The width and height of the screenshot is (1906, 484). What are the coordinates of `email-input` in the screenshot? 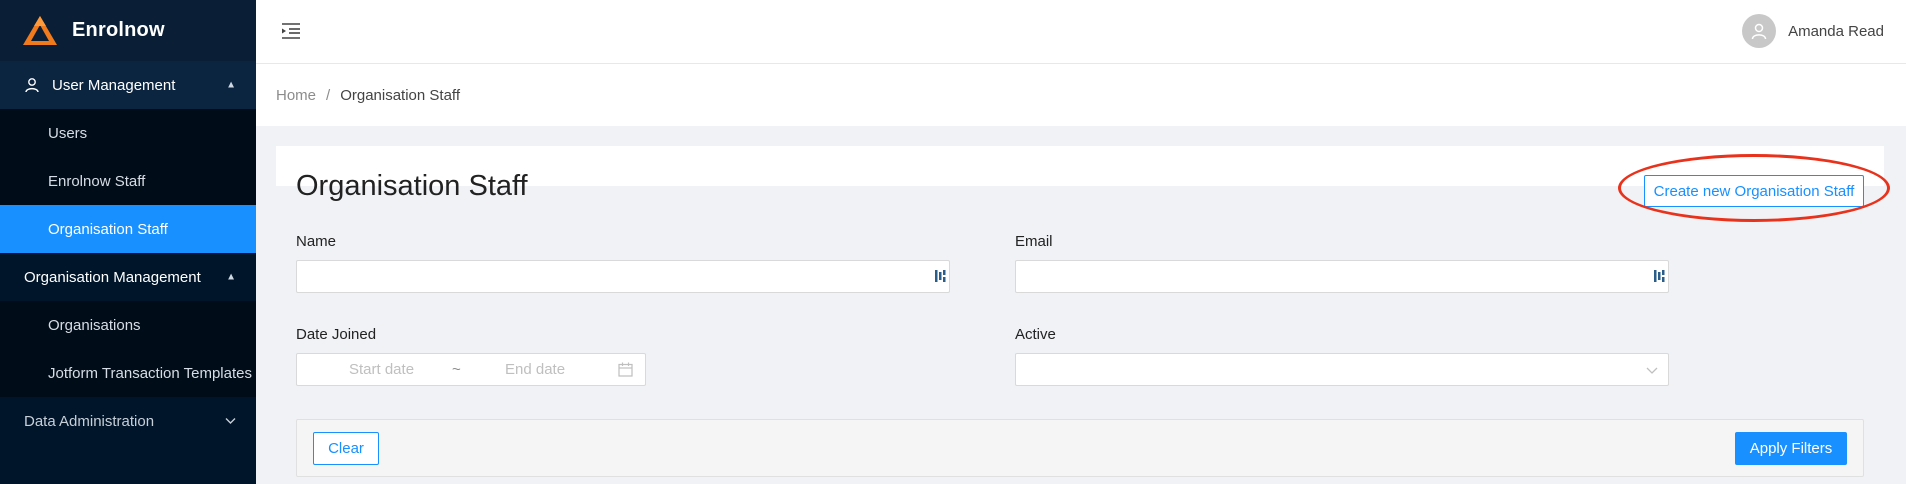 It's located at (1342, 276).